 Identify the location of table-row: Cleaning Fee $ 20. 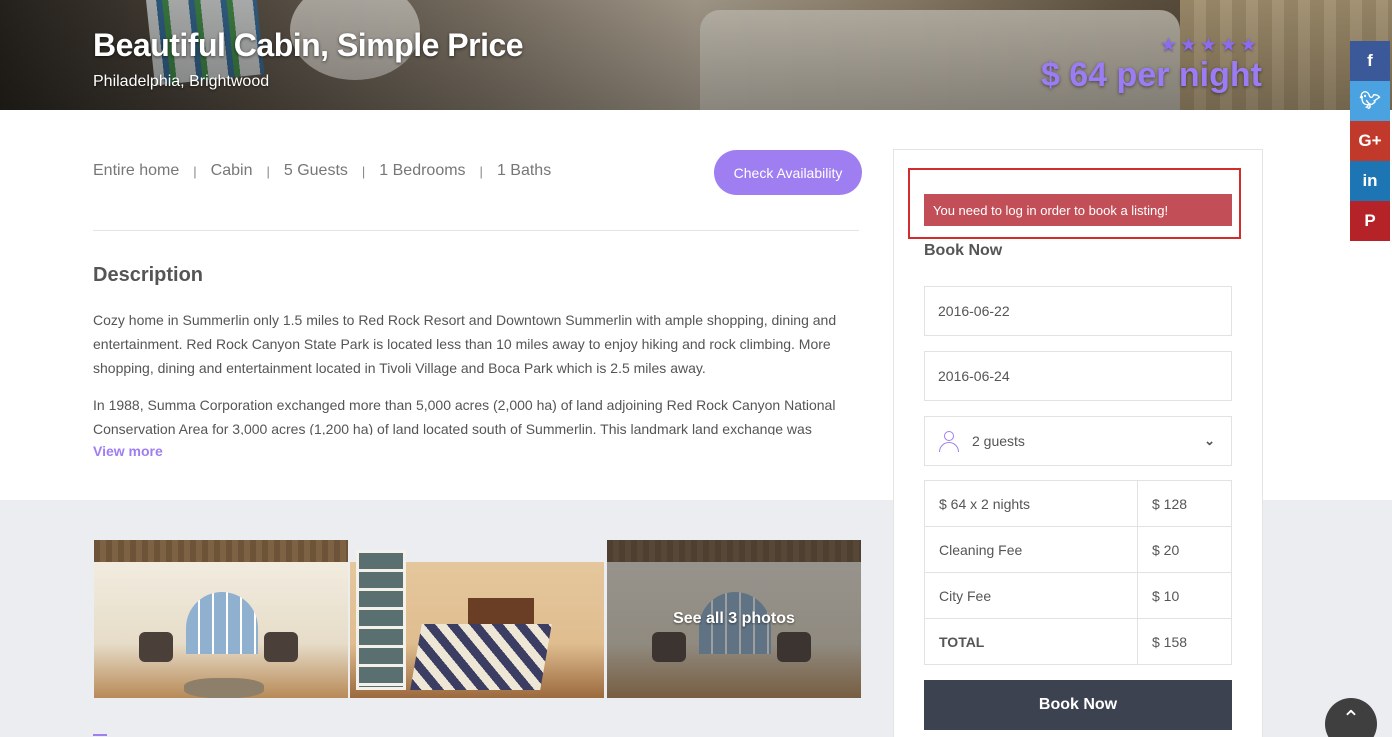
(1078, 549).